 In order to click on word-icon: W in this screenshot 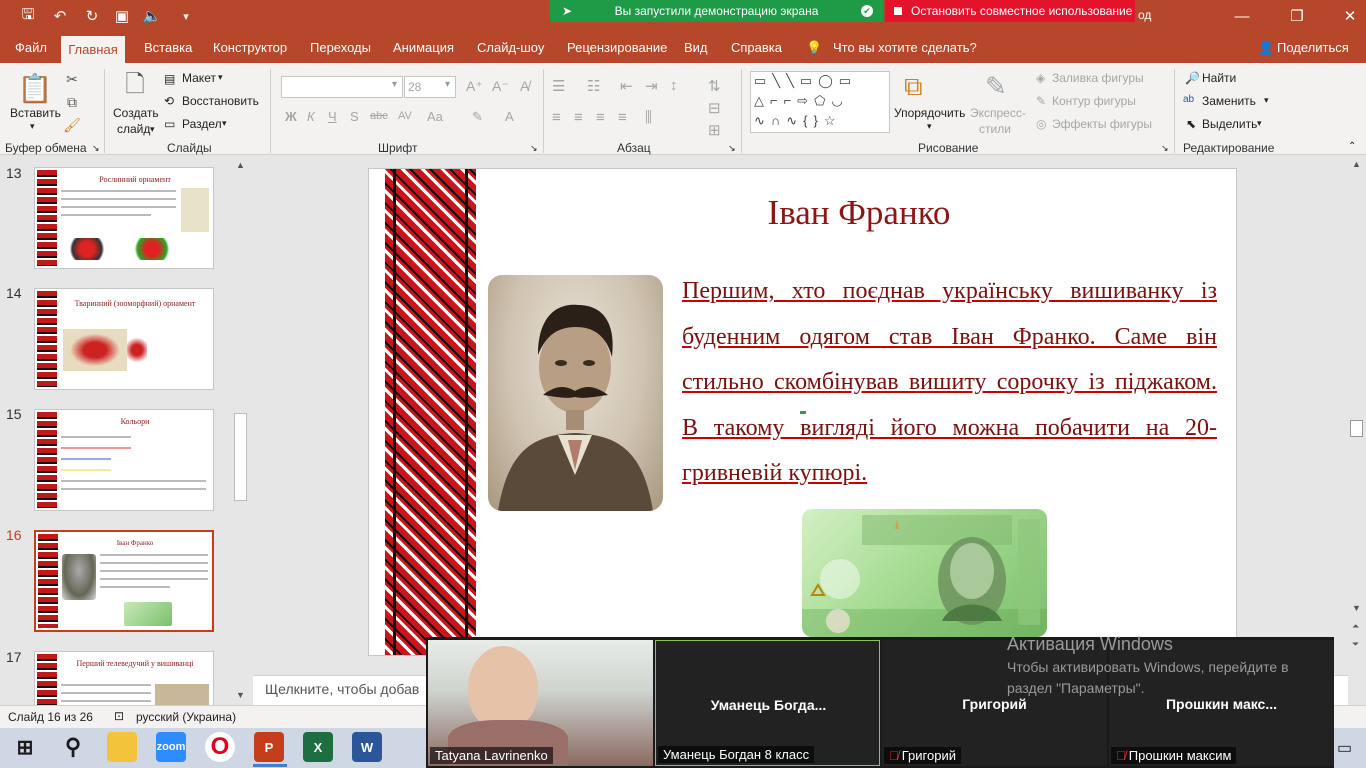, I will do `click(367, 747)`.